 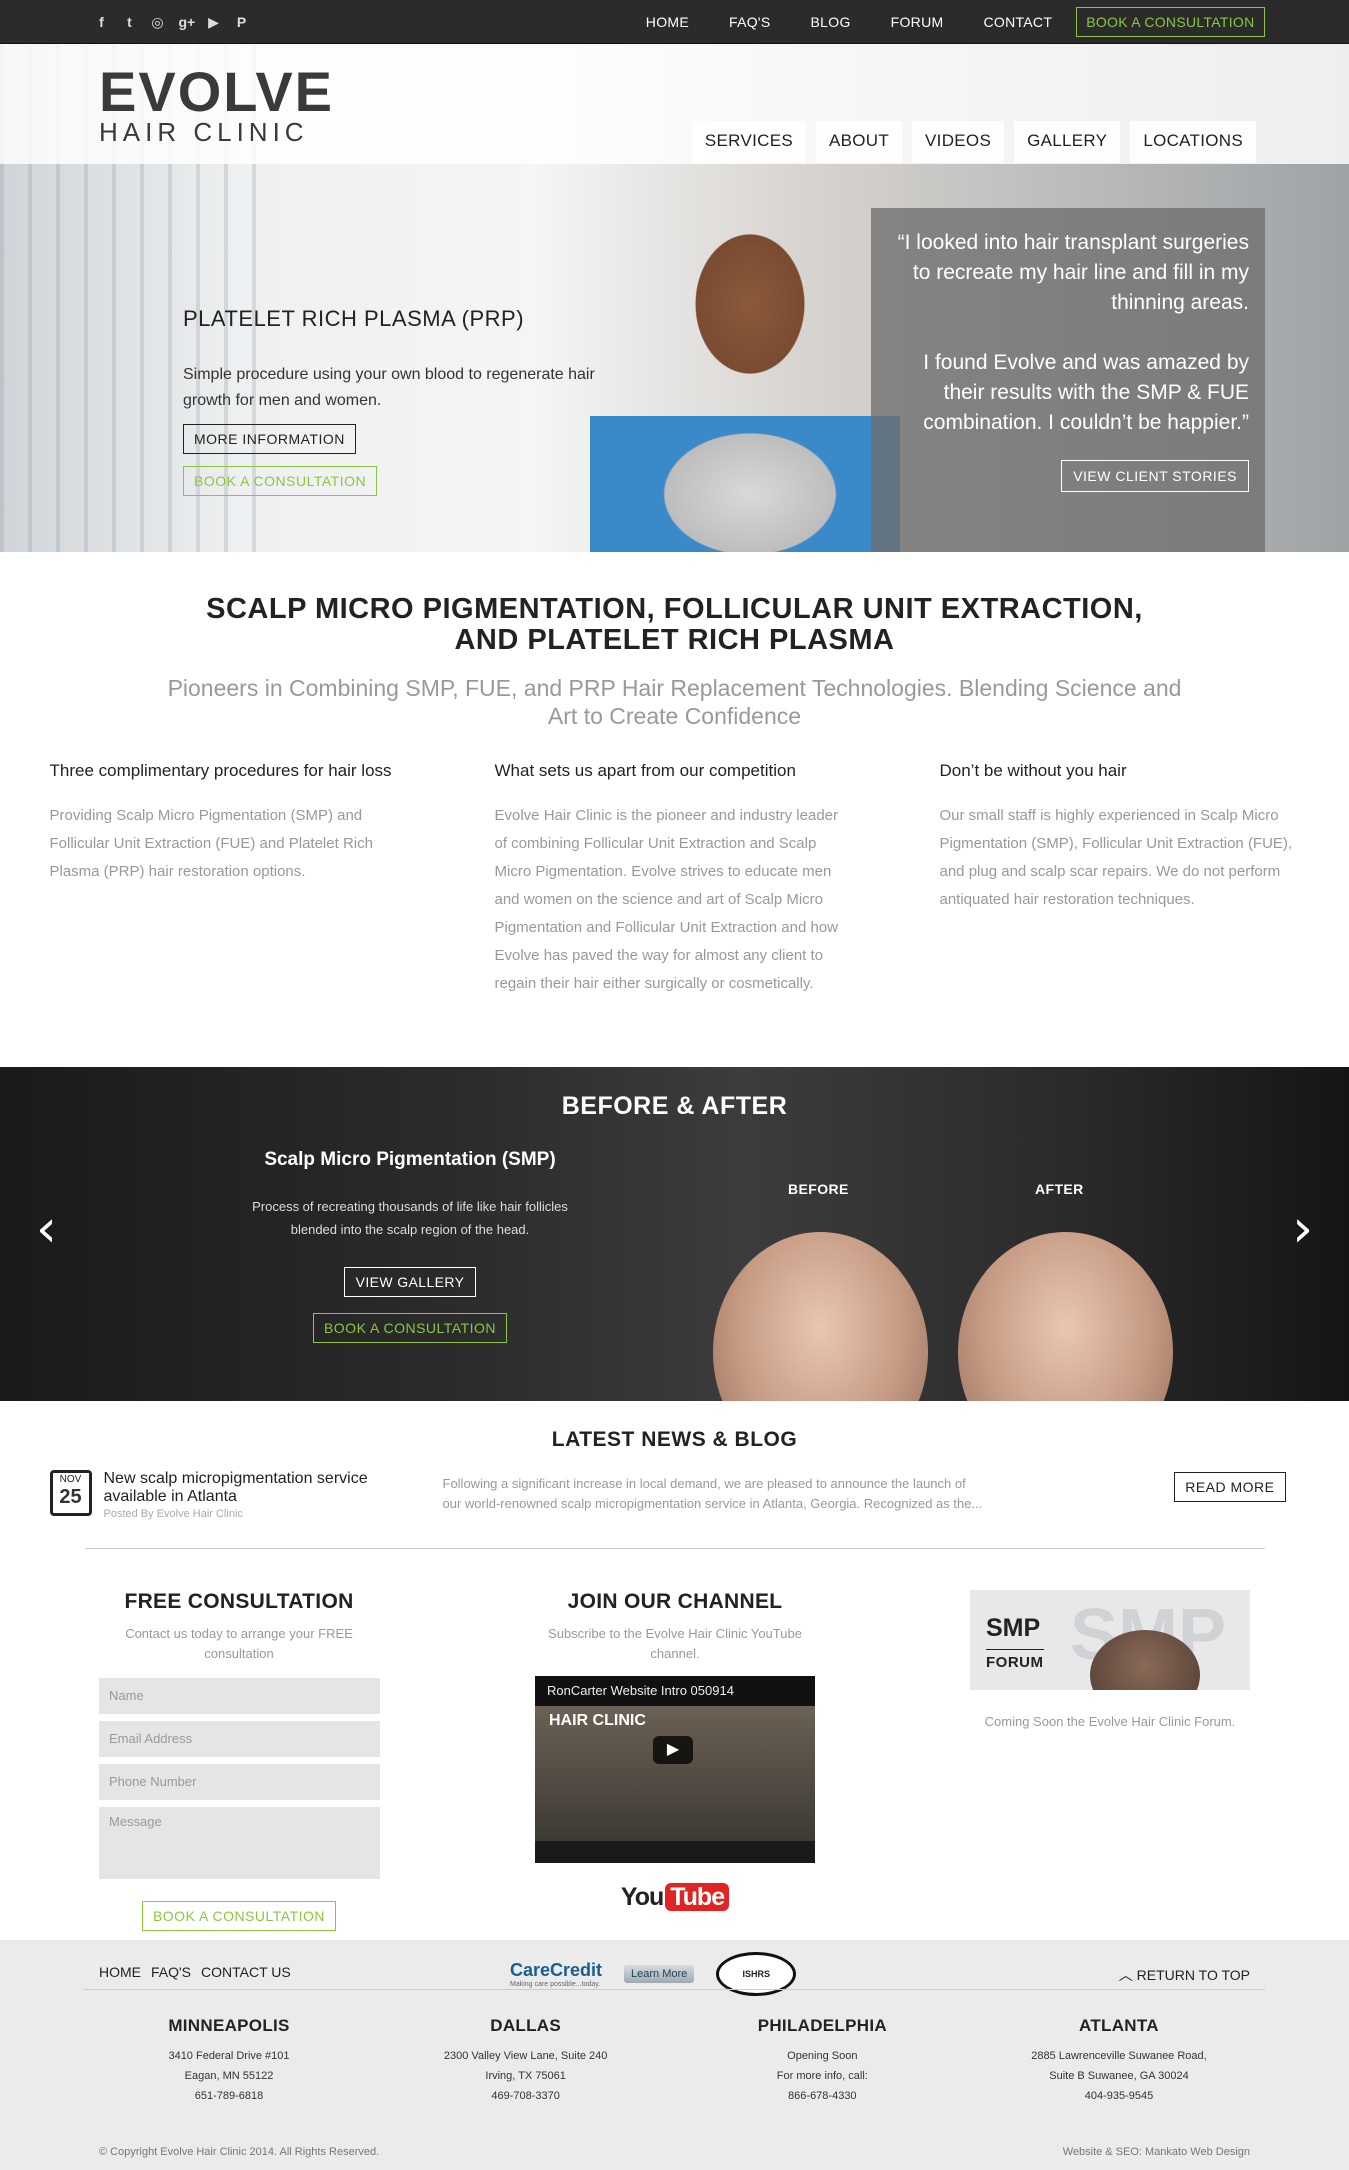 I want to click on youtube-icon: ▶, so click(x=214, y=22).